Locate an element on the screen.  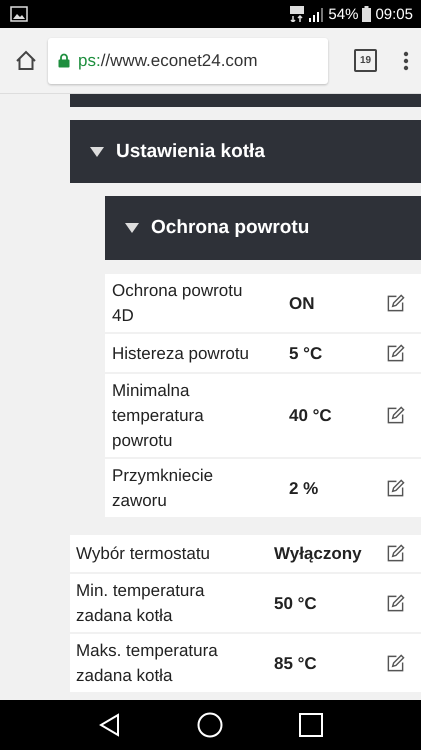
setting-label: Min. temperatura zadana kotła is located at coordinates (141, 603).